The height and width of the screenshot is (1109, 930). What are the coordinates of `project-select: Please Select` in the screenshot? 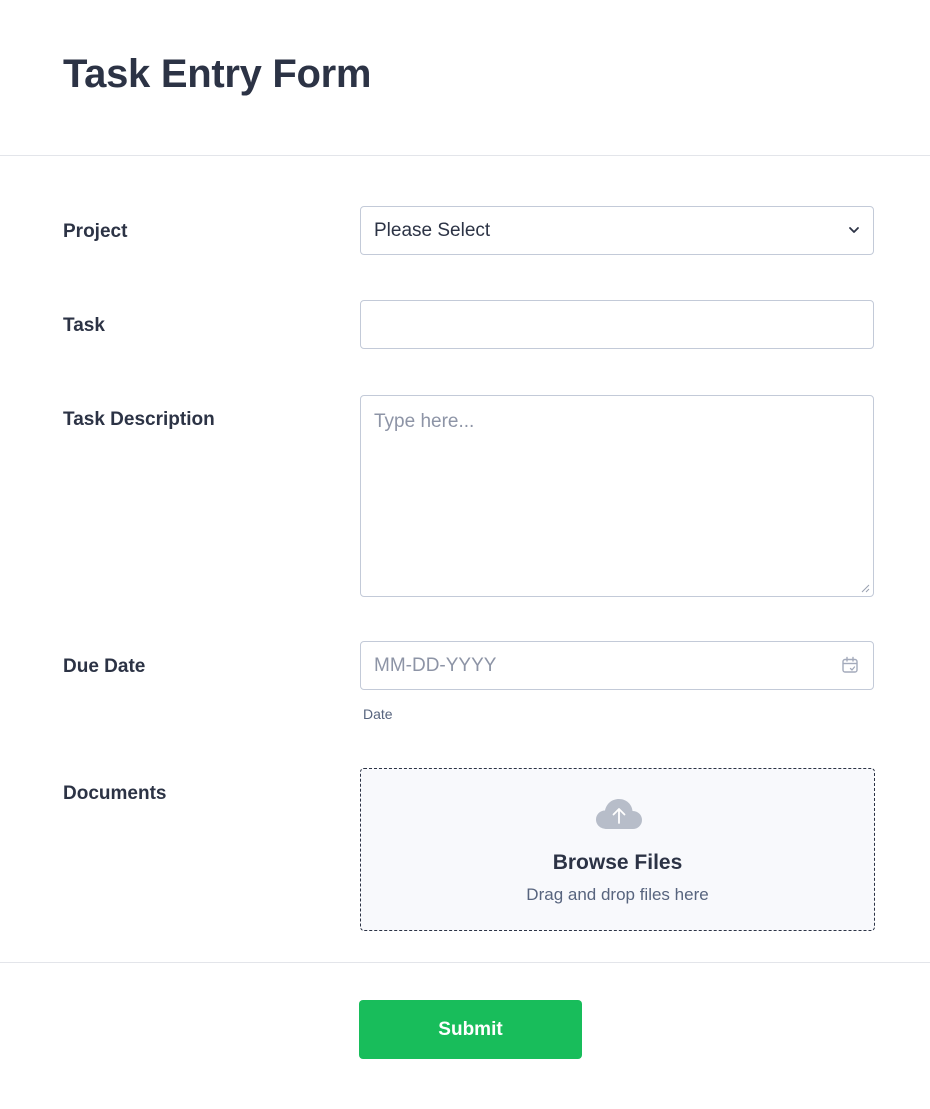 It's located at (617, 230).